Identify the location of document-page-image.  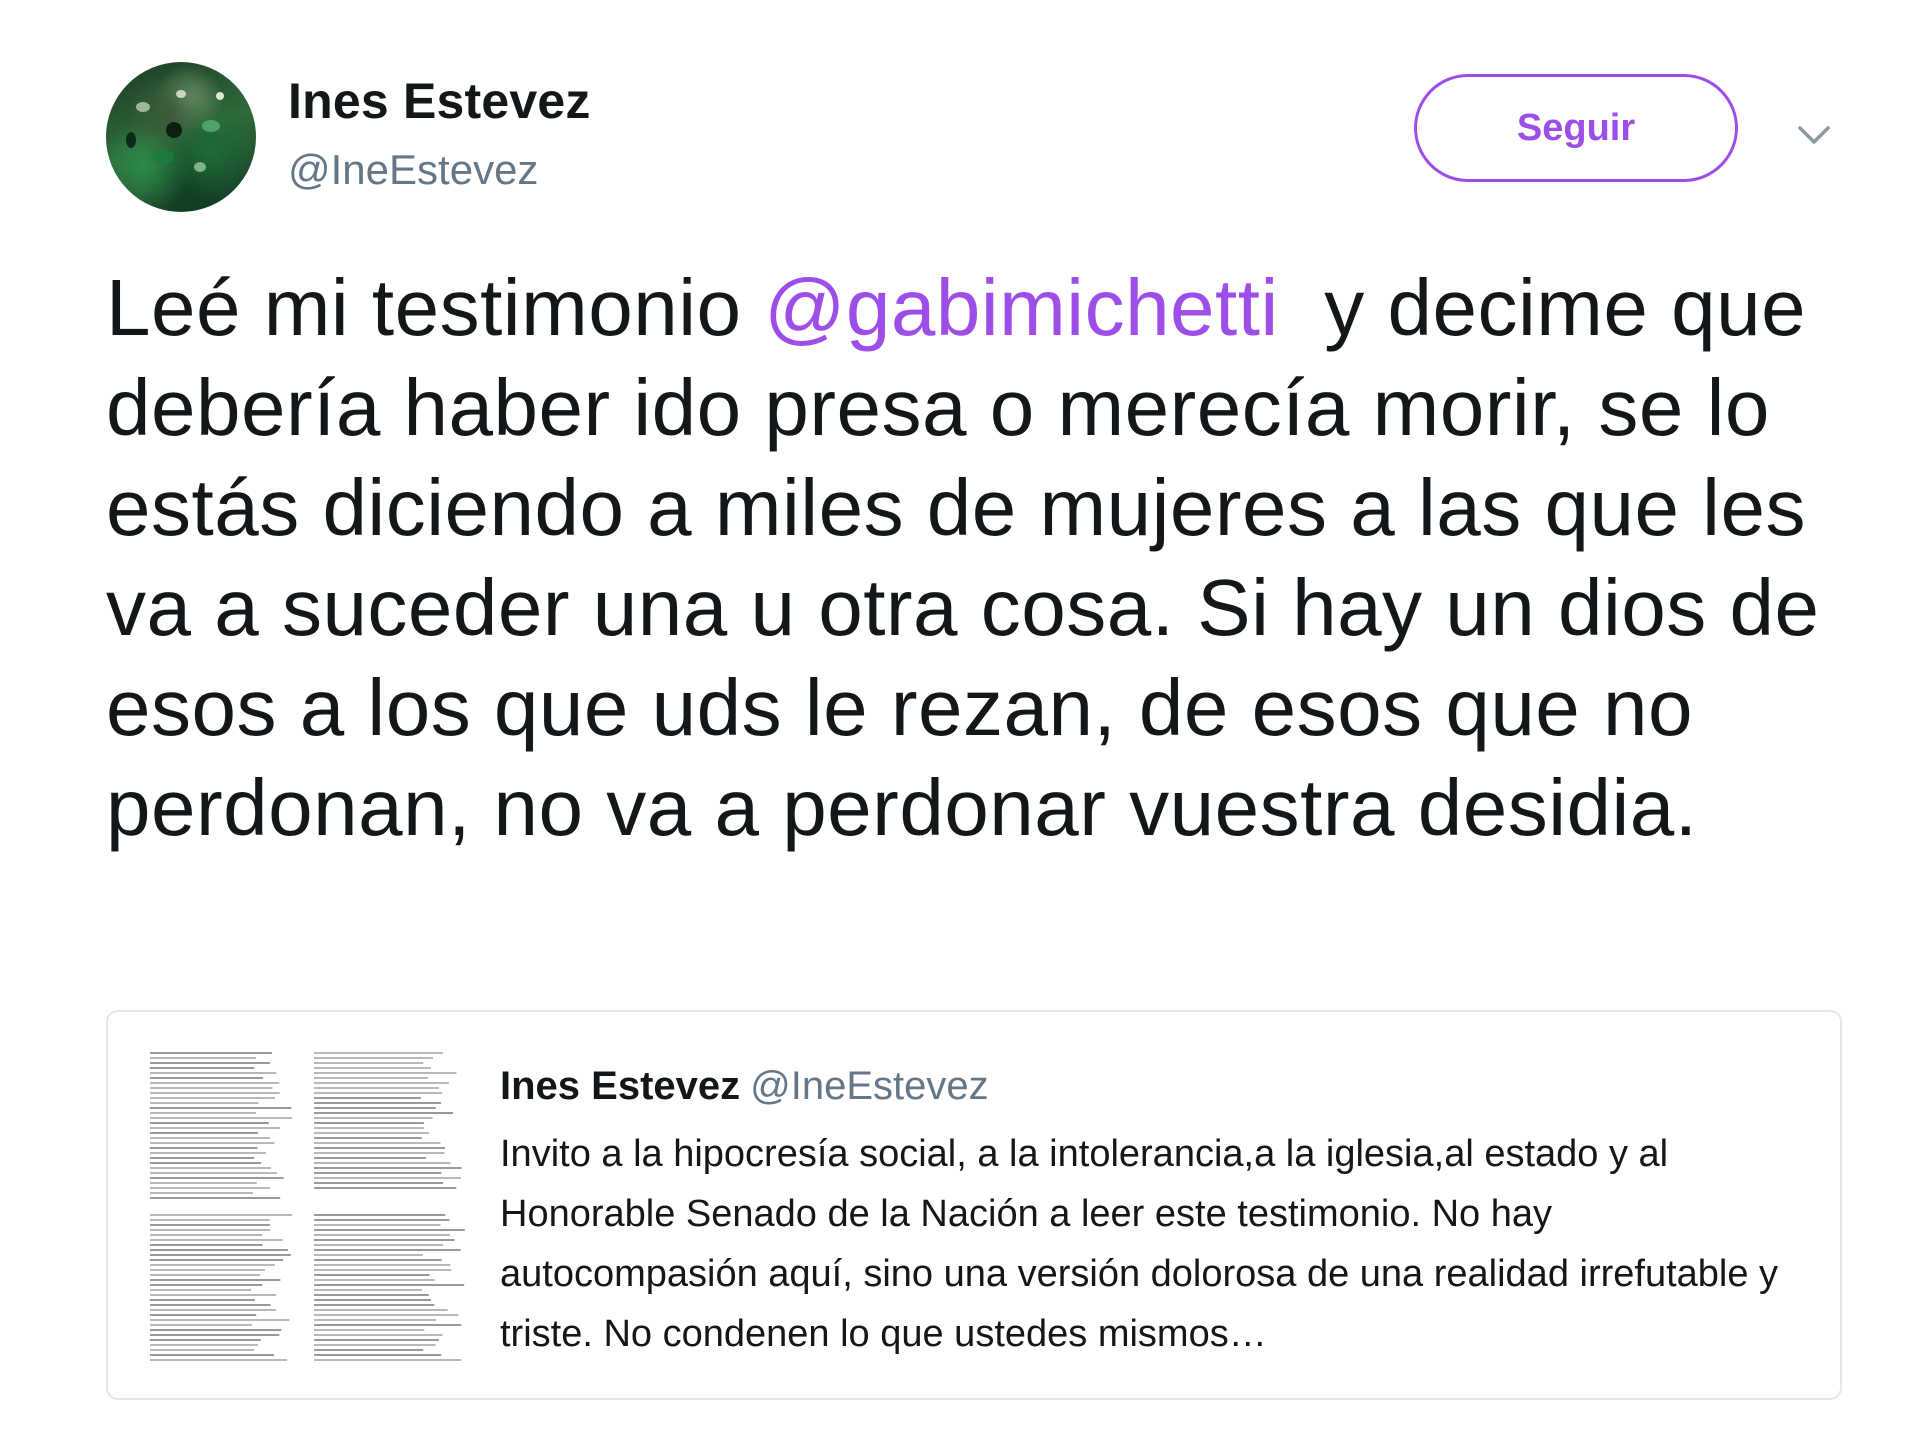
(308, 1207).